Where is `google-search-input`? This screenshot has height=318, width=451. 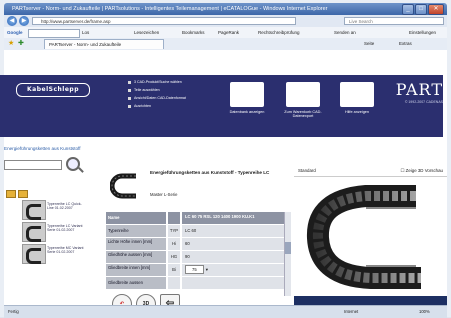
google-search-input is located at coordinates (54, 33).